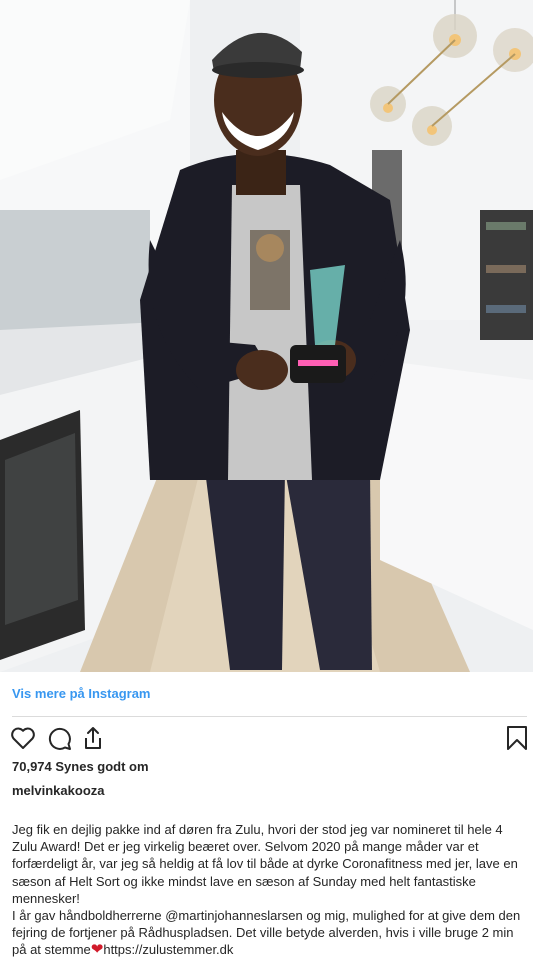 Image resolution: width=533 pixels, height=964 pixels. What do you see at coordinates (80, 766) in the screenshot?
I see `like-count: 70,974 Synes godt om` at bounding box center [80, 766].